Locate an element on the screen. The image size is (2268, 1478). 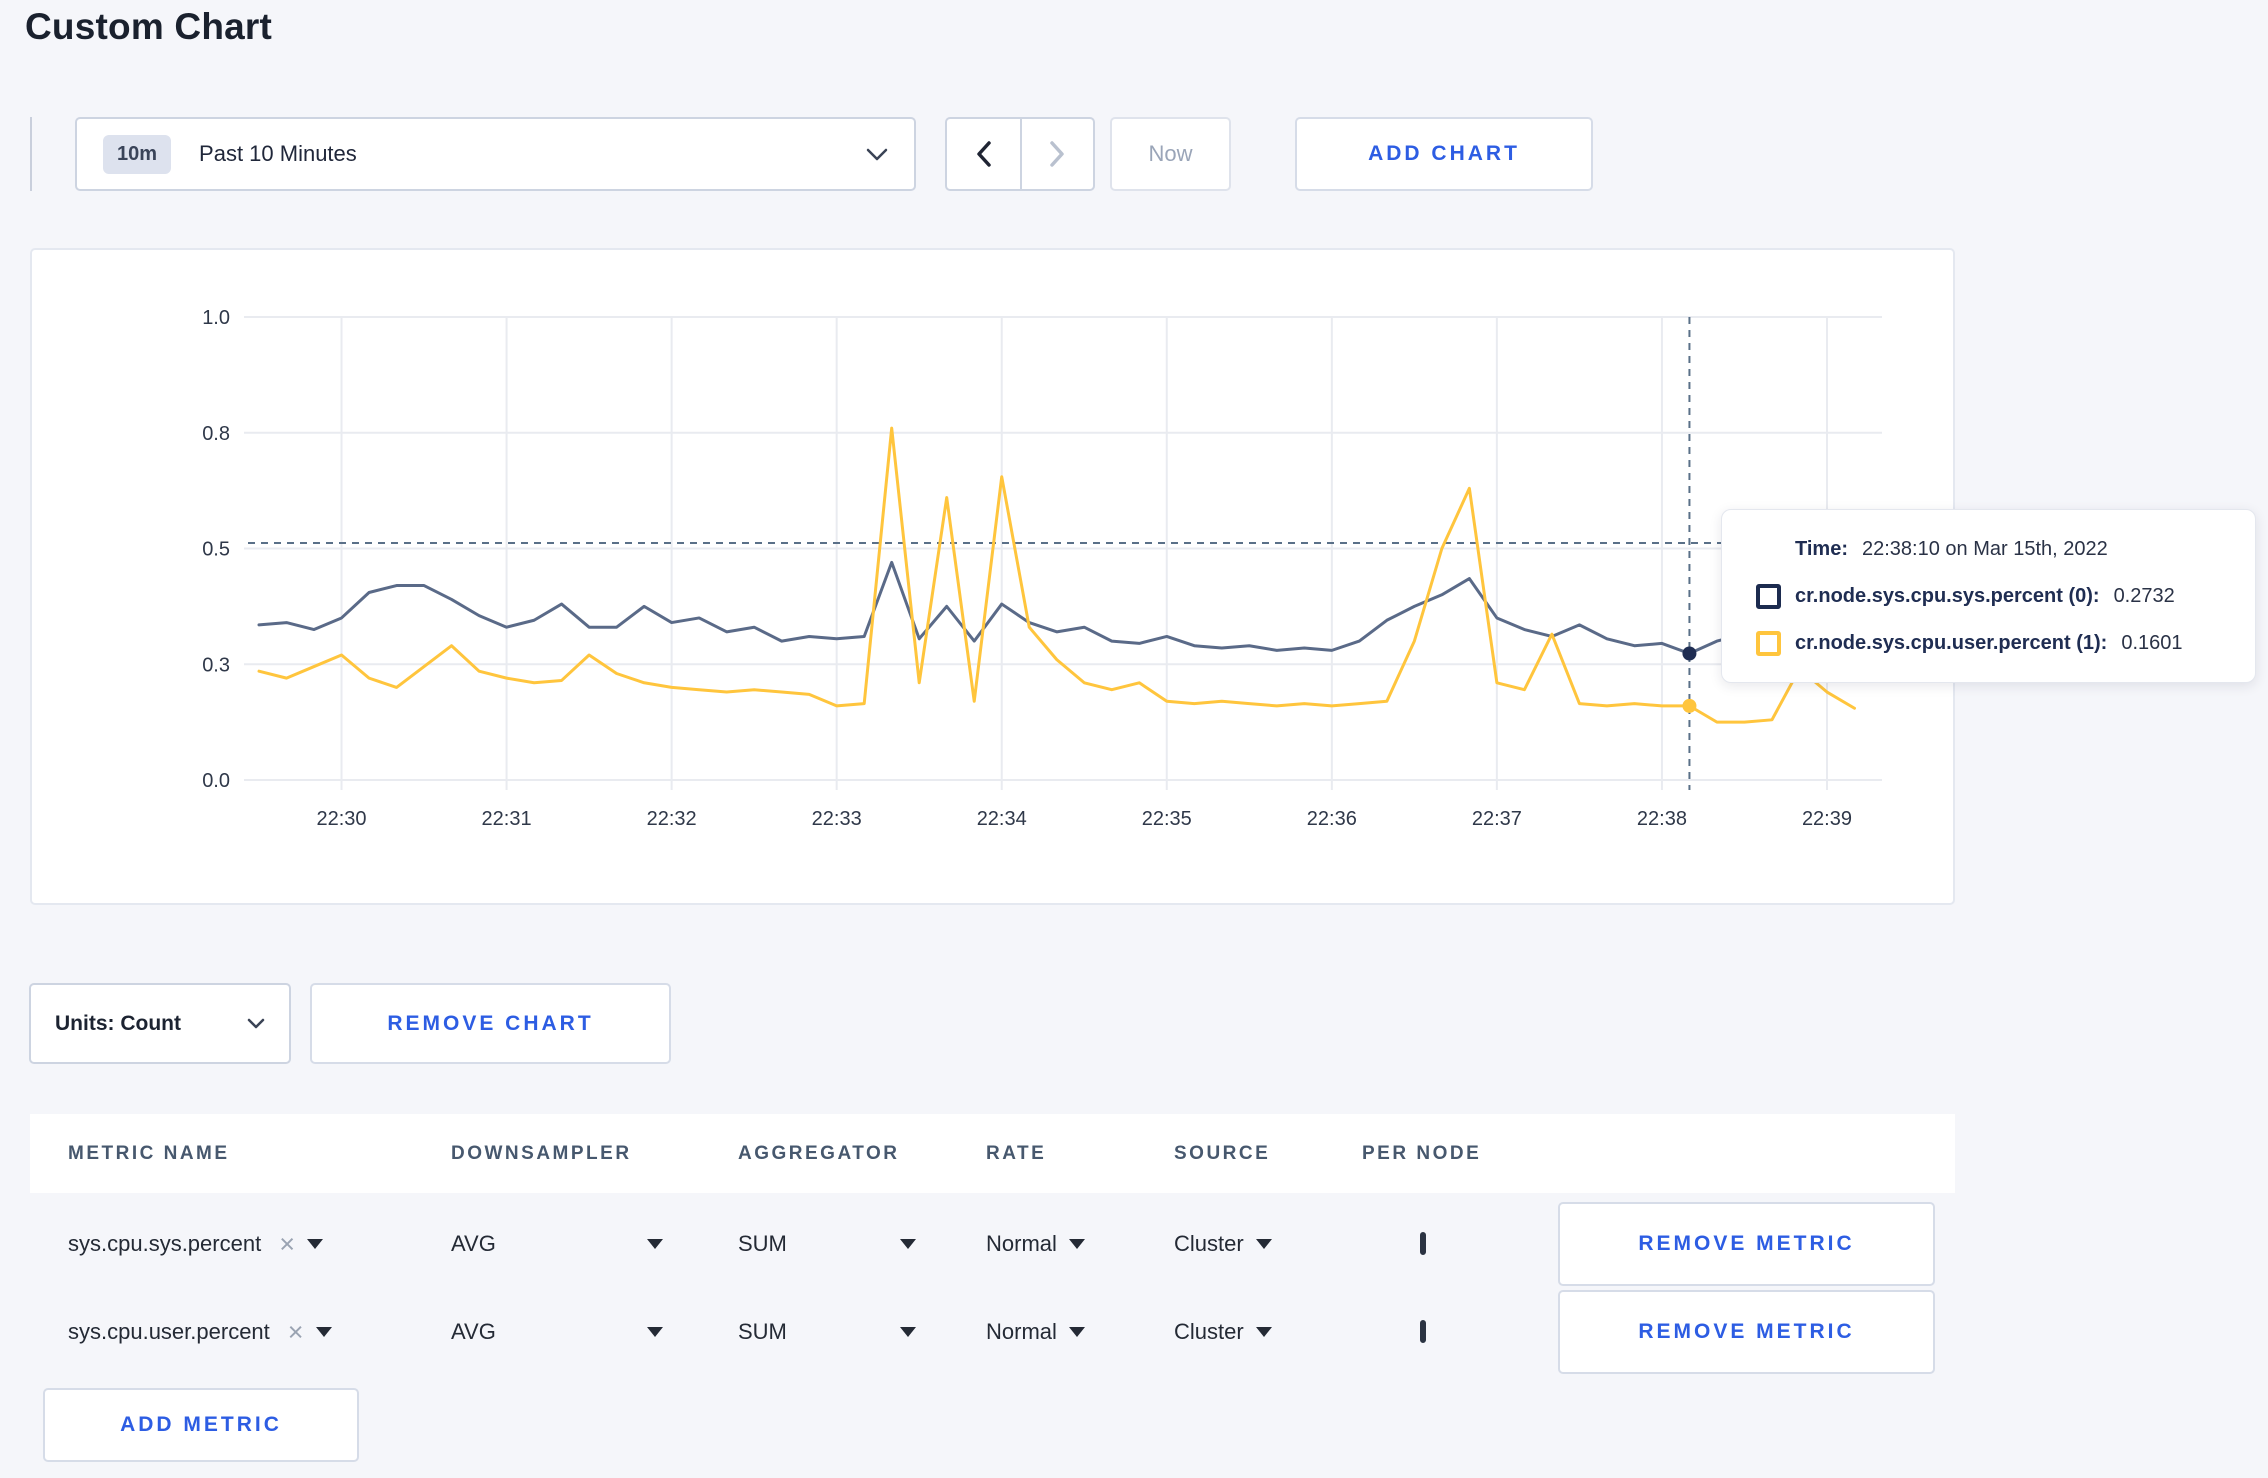
series-swatch-user is located at coordinates (1768, 643).